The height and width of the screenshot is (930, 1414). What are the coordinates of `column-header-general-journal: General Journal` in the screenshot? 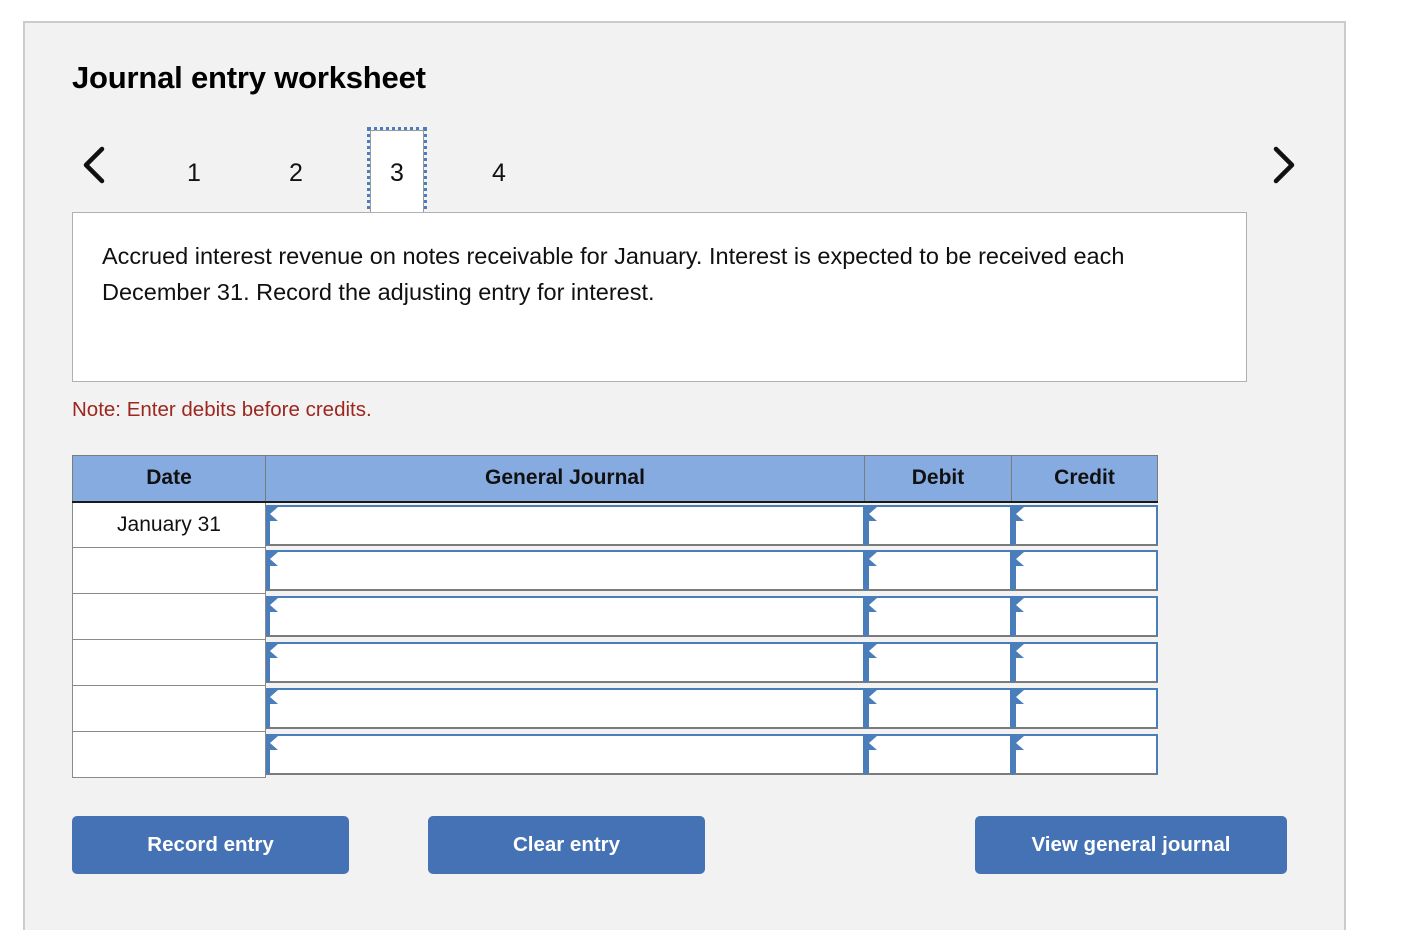 It's located at (565, 479).